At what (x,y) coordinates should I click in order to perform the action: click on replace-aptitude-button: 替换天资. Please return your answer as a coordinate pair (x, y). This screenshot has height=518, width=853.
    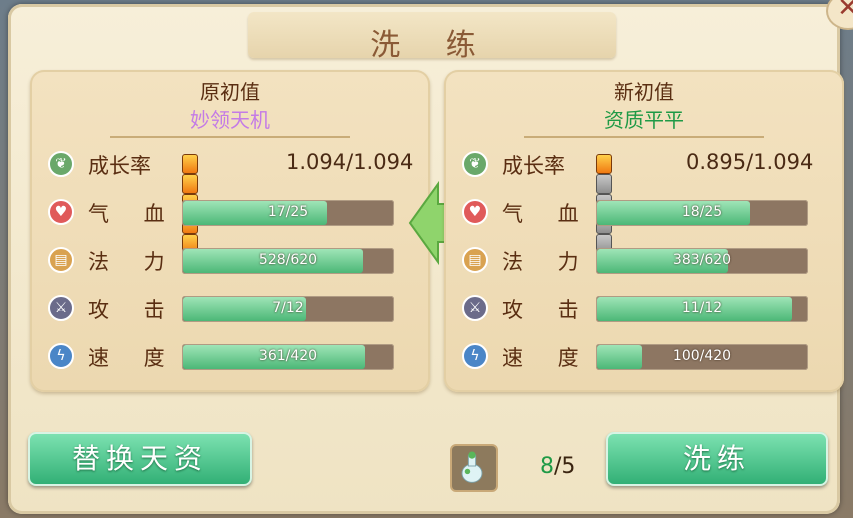
    Looking at the image, I should click on (140, 459).